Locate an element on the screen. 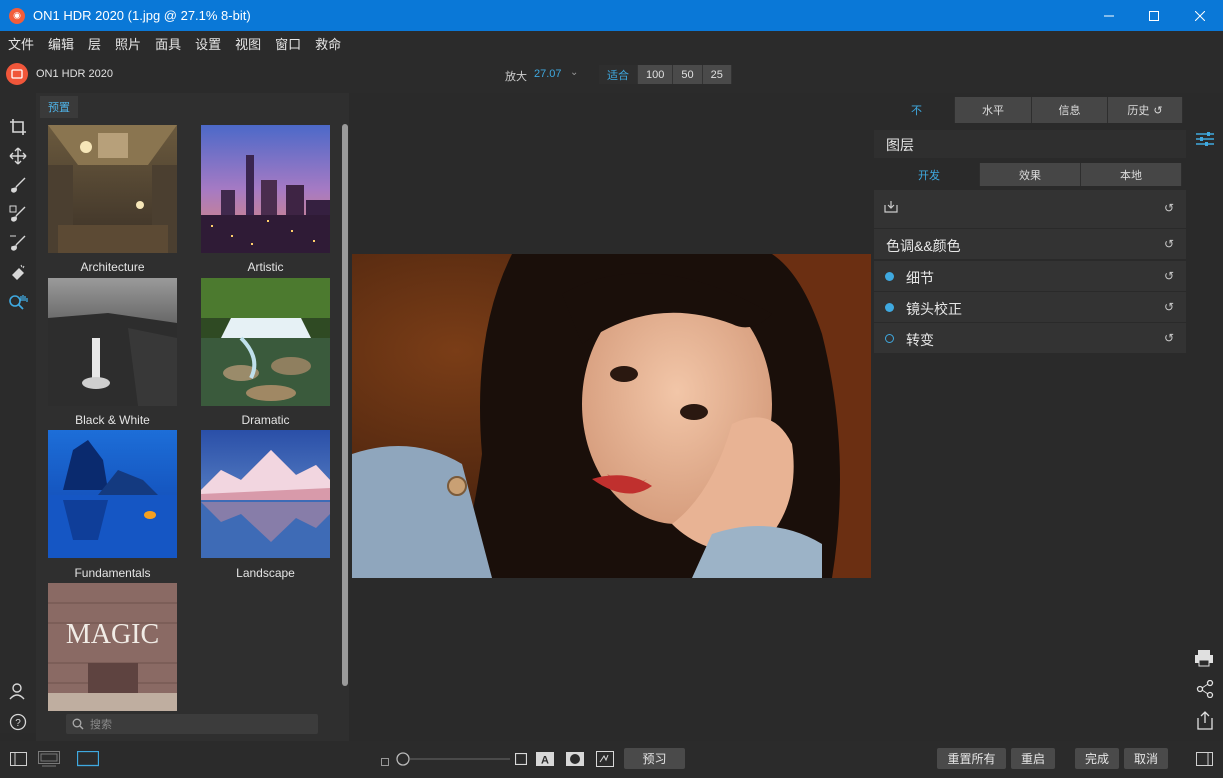 Image resolution: width=1223 pixels, height=778 pixels. export-icon is located at coordinates (1205, 722).